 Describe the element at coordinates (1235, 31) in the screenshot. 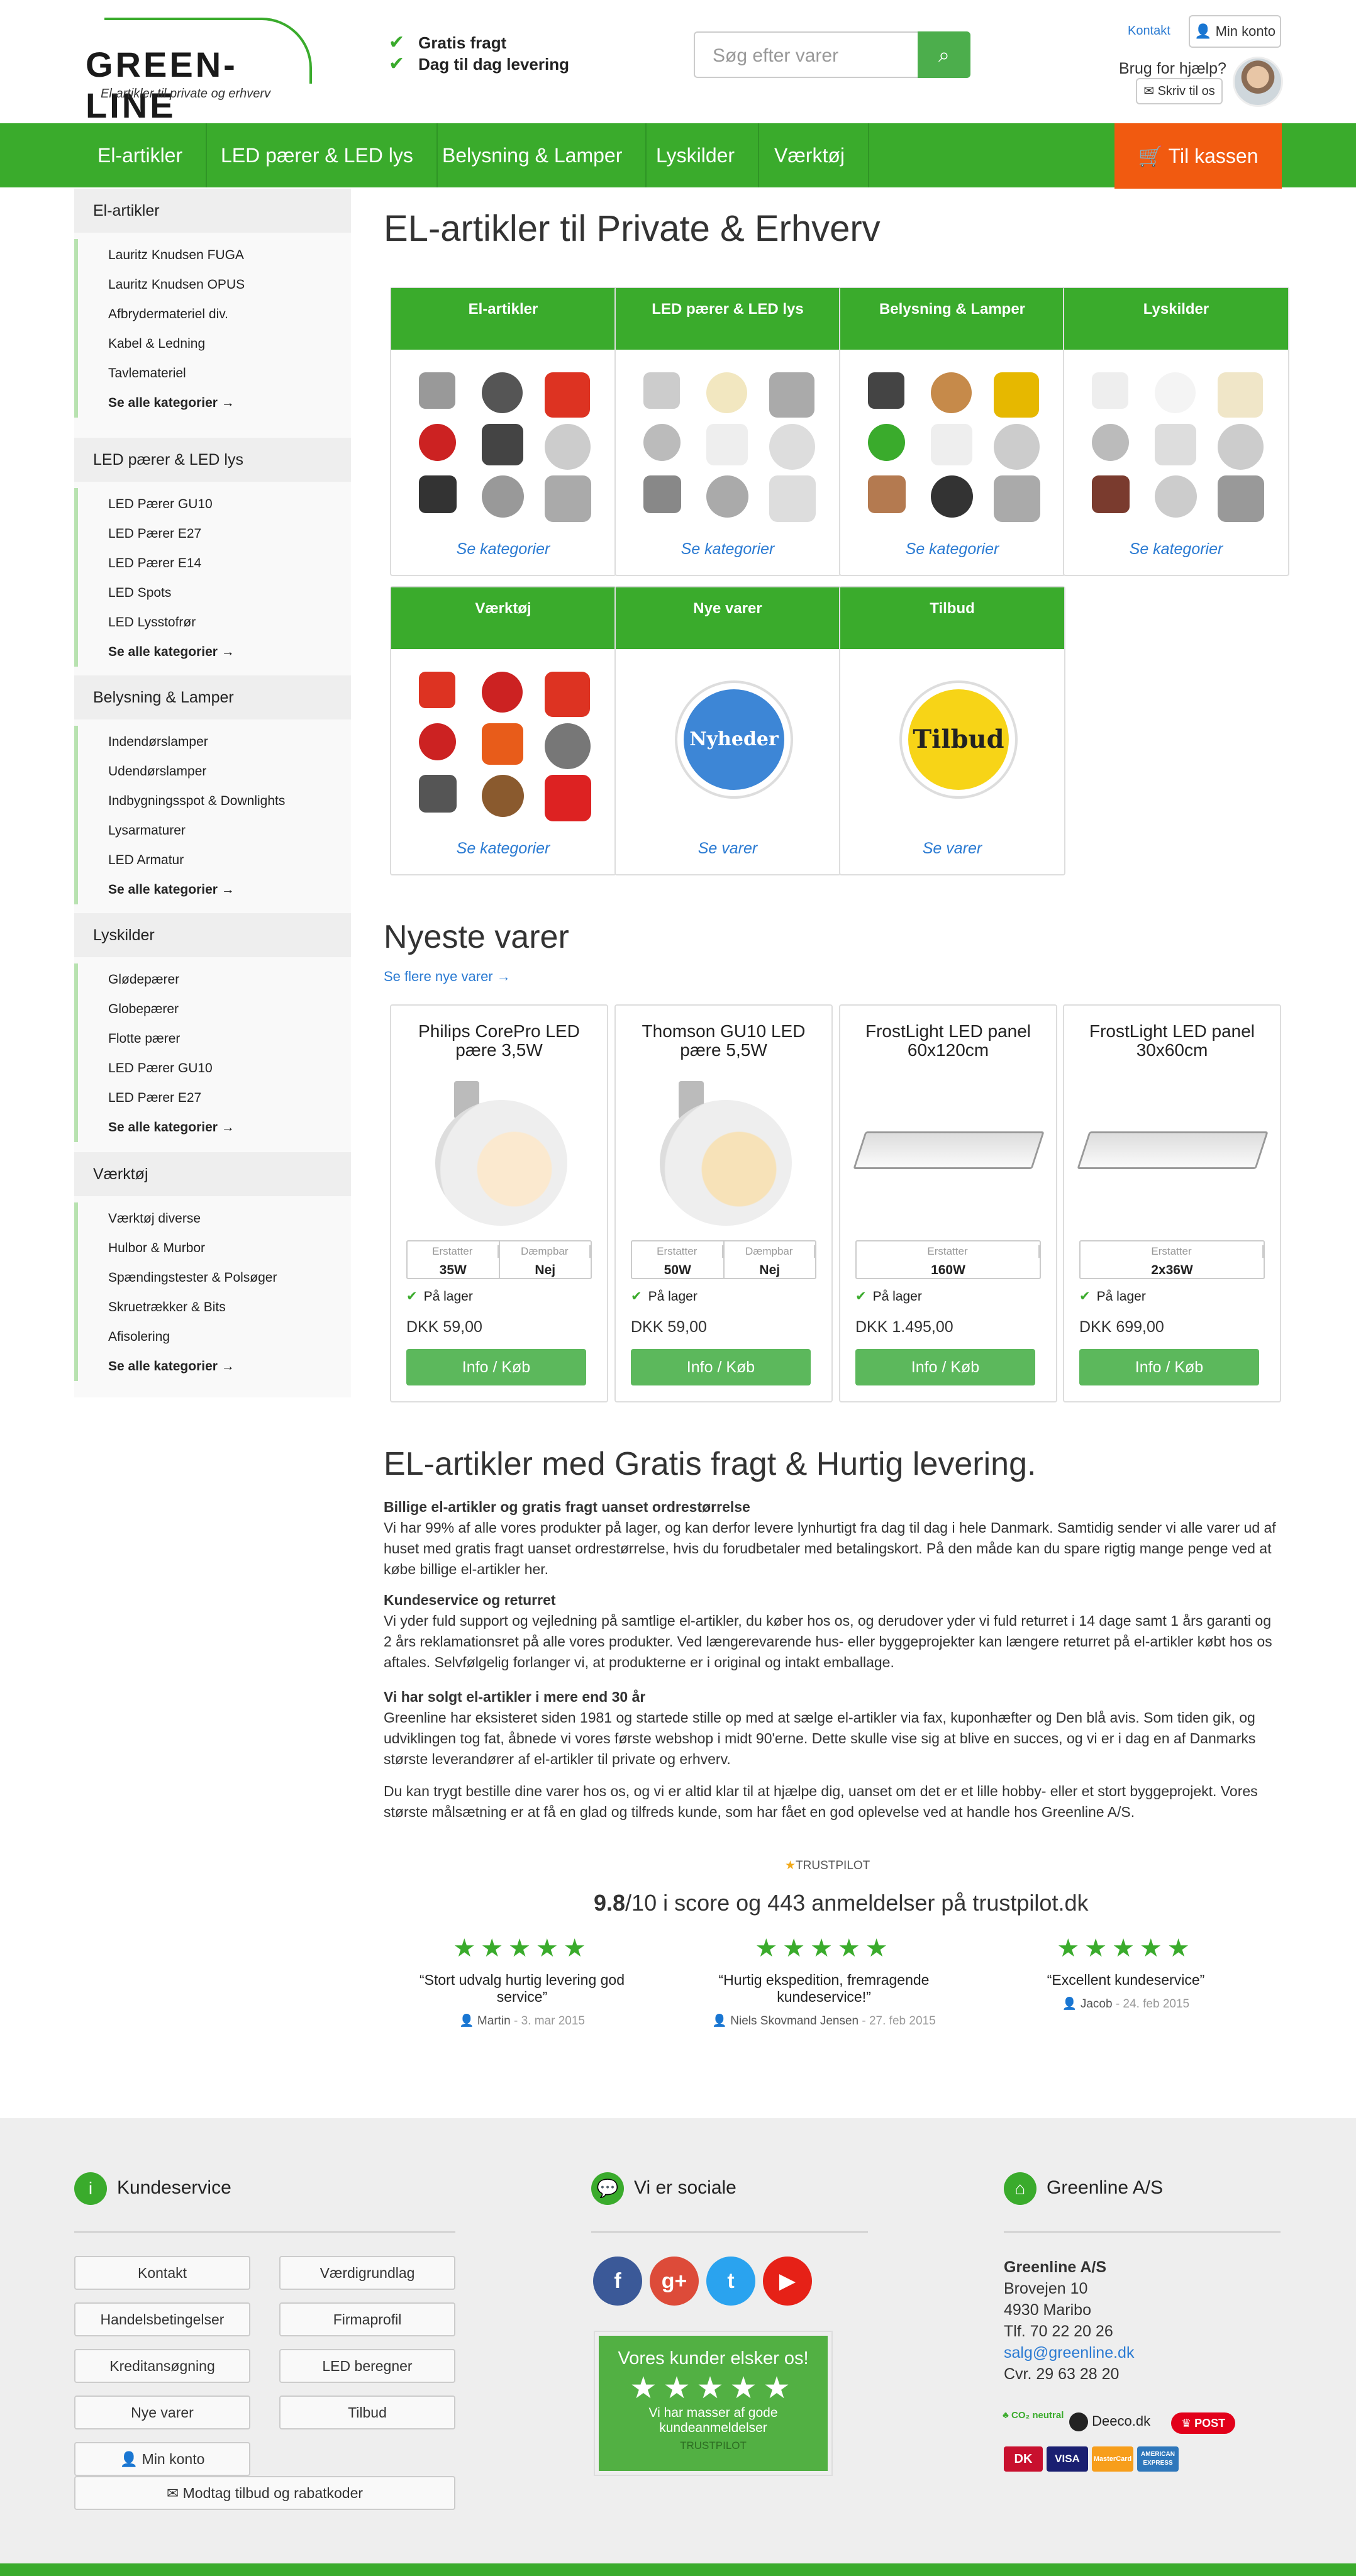

I see `account-button: 👤 Min konto` at that location.